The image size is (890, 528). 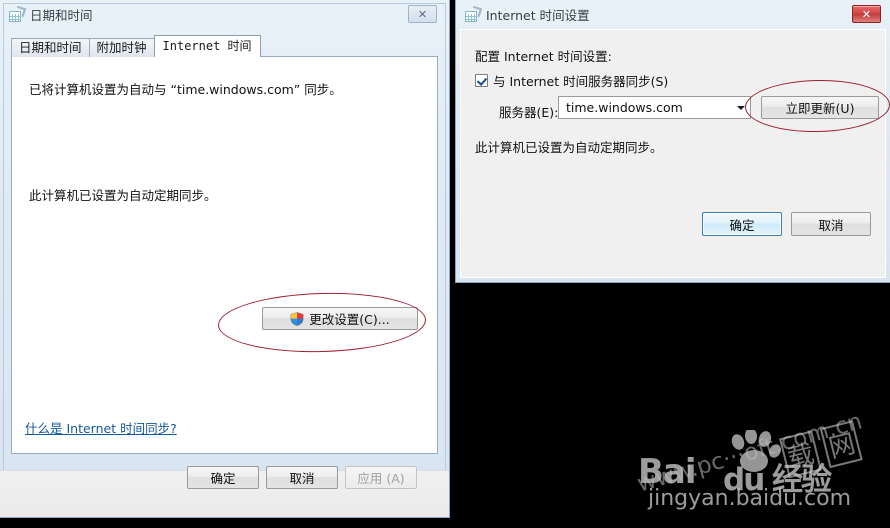 What do you see at coordinates (538, 15) in the screenshot?
I see `internet-time-title: Internet 时间设置` at bounding box center [538, 15].